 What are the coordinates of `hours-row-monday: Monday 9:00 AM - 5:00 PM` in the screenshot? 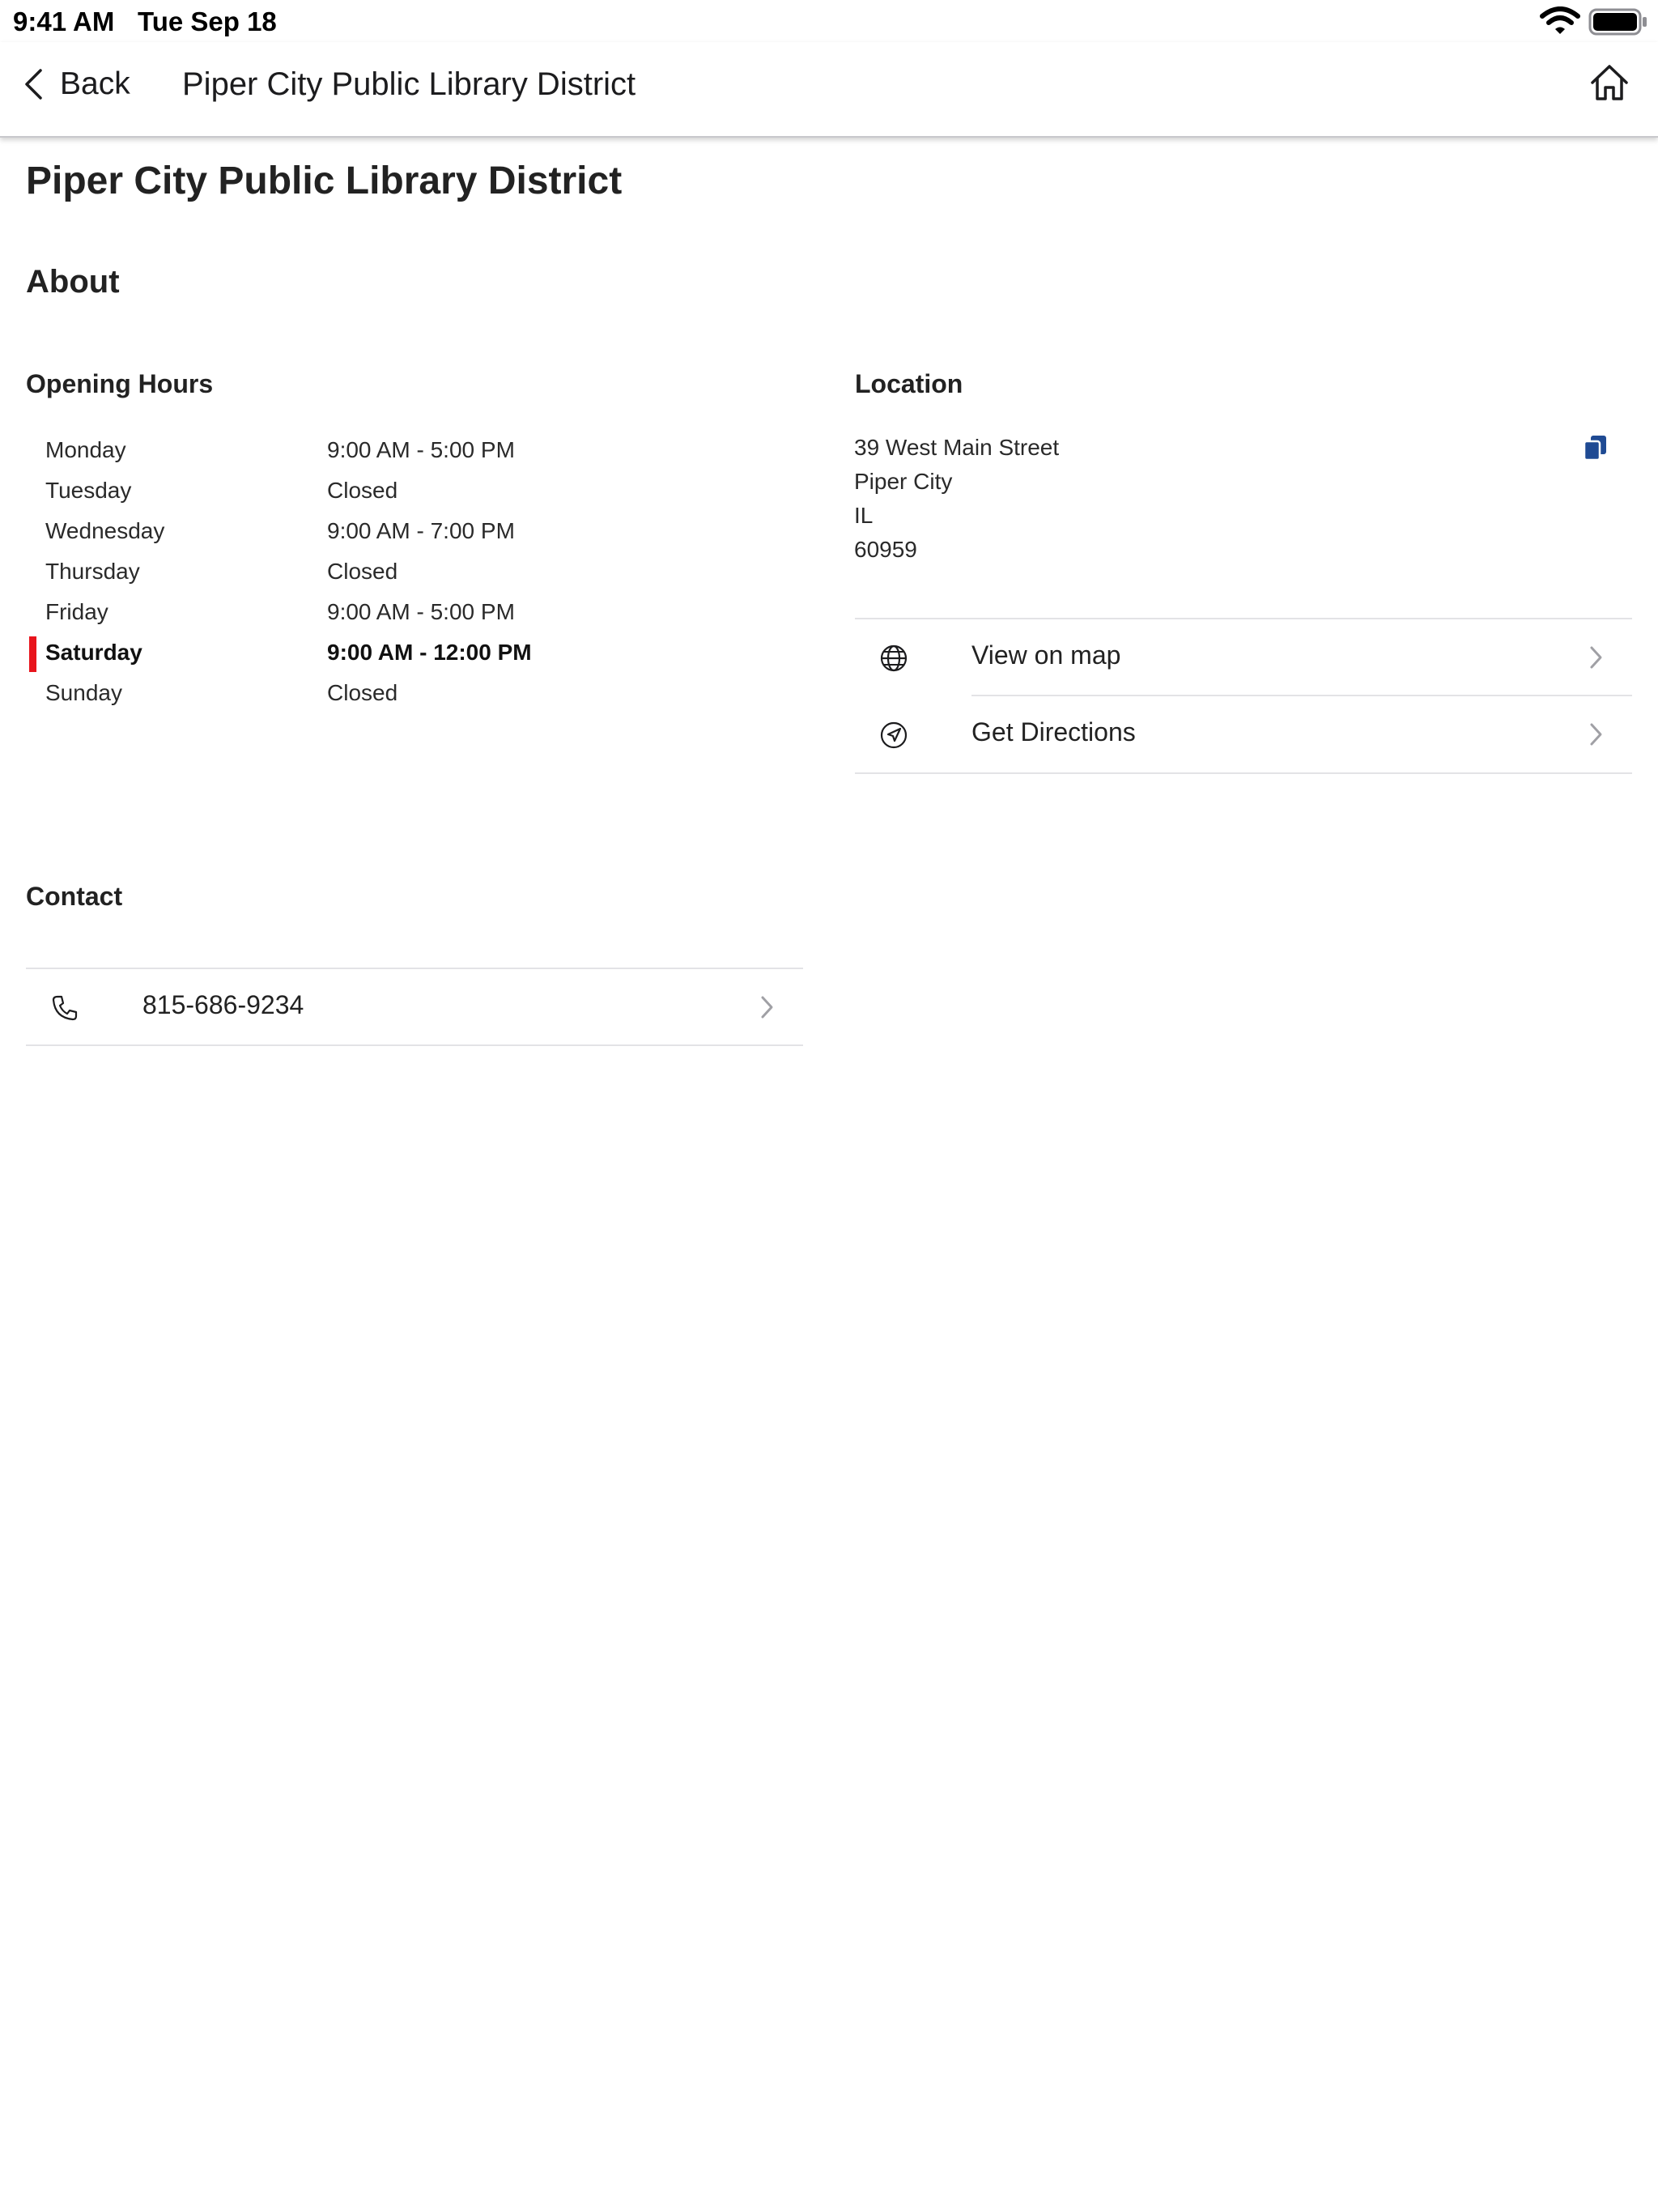 It's located at (406, 453).